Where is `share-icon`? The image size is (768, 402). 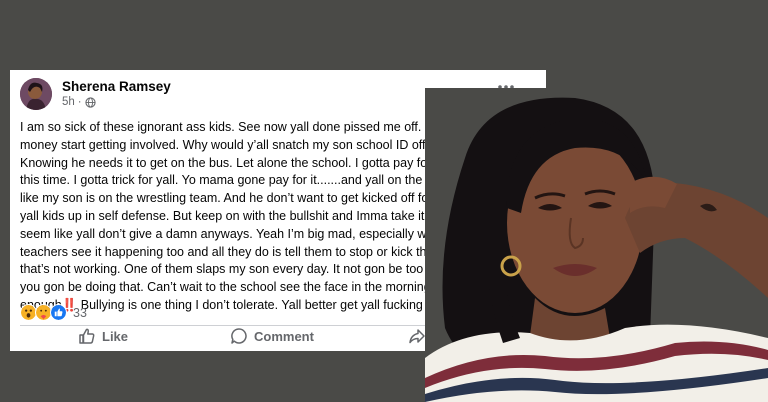 share-icon is located at coordinates (417, 336).